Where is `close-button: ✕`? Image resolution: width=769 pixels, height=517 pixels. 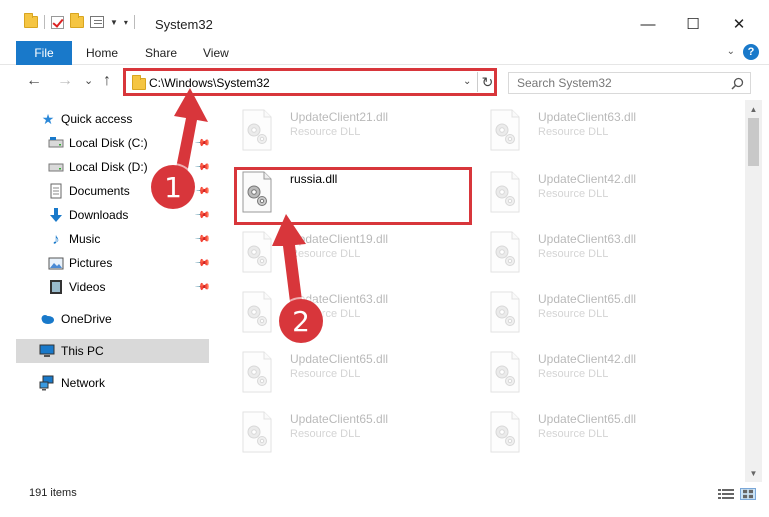
close-button: ✕ is located at coordinates (739, 24).